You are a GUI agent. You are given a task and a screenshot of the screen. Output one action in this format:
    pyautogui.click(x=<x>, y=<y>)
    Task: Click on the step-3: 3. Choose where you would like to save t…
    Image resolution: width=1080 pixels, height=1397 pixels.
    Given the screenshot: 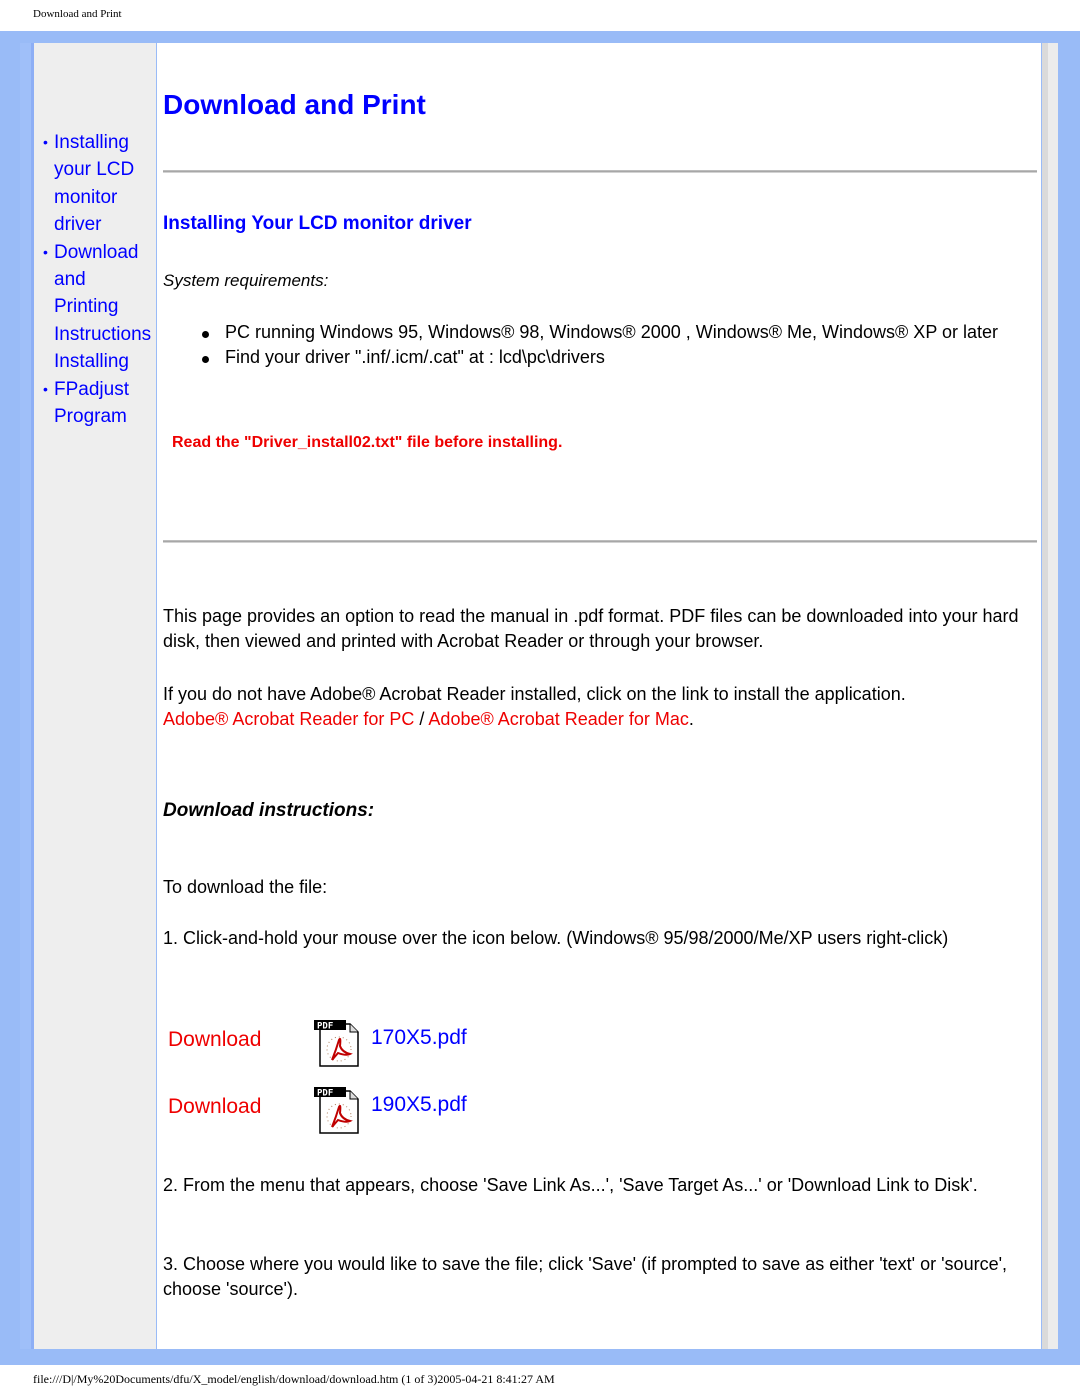 What is the action you would take?
    pyautogui.click(x=585, y=1276)
    